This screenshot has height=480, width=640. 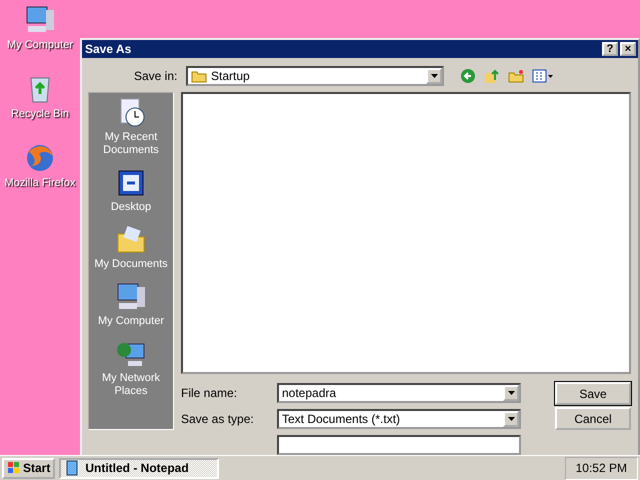 What do you see at coordinates (131, 190) in the screenshot?
I see `places-item: Desktop` at bounding box center [131, 190].